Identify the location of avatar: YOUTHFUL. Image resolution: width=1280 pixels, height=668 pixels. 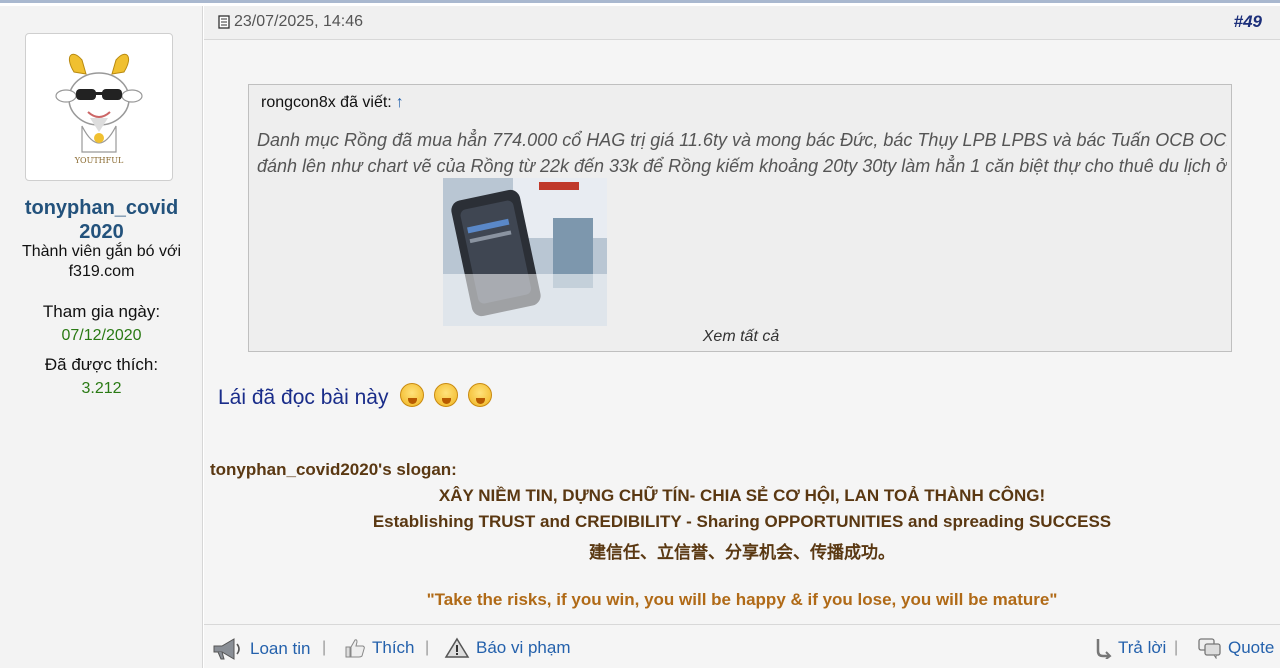
(99, 107).